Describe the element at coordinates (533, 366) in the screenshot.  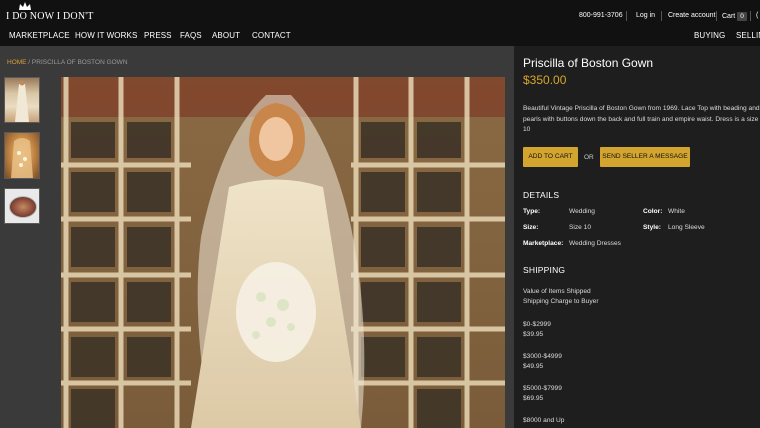
I see `shipping-tier-charge: $49.95` at that location.